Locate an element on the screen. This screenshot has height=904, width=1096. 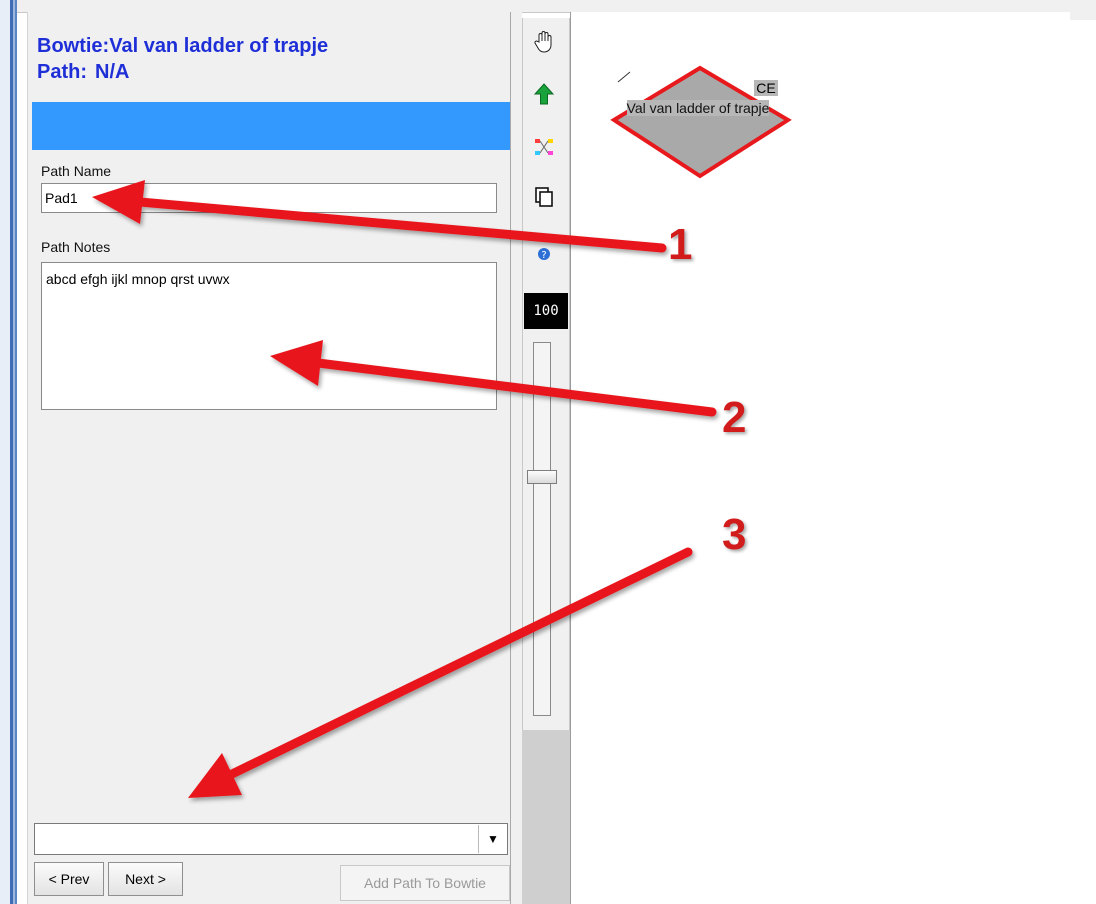
annotation-label-1: 1 is located at coordinates (680, 244).